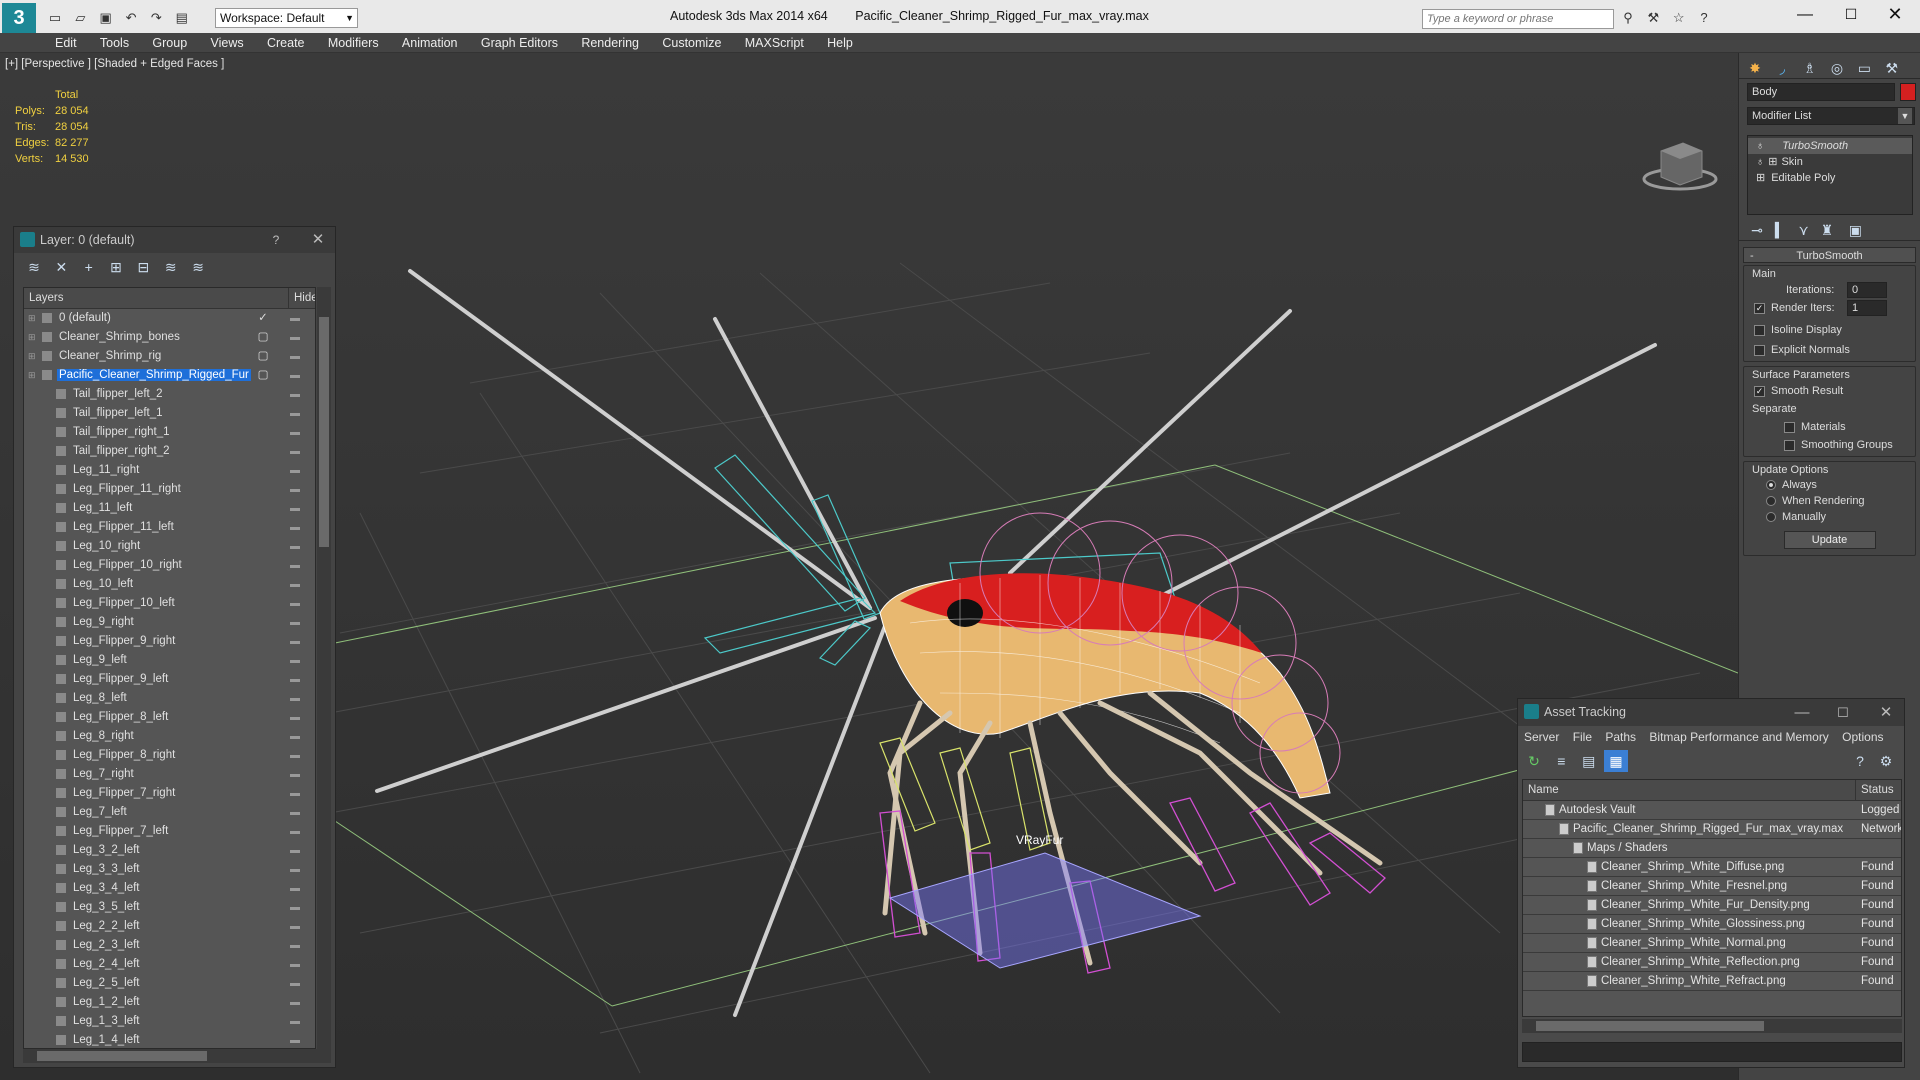 The height and width of the screenshot is (1080, 1920). I want to click on col-status: Status, so click(1878, 790).